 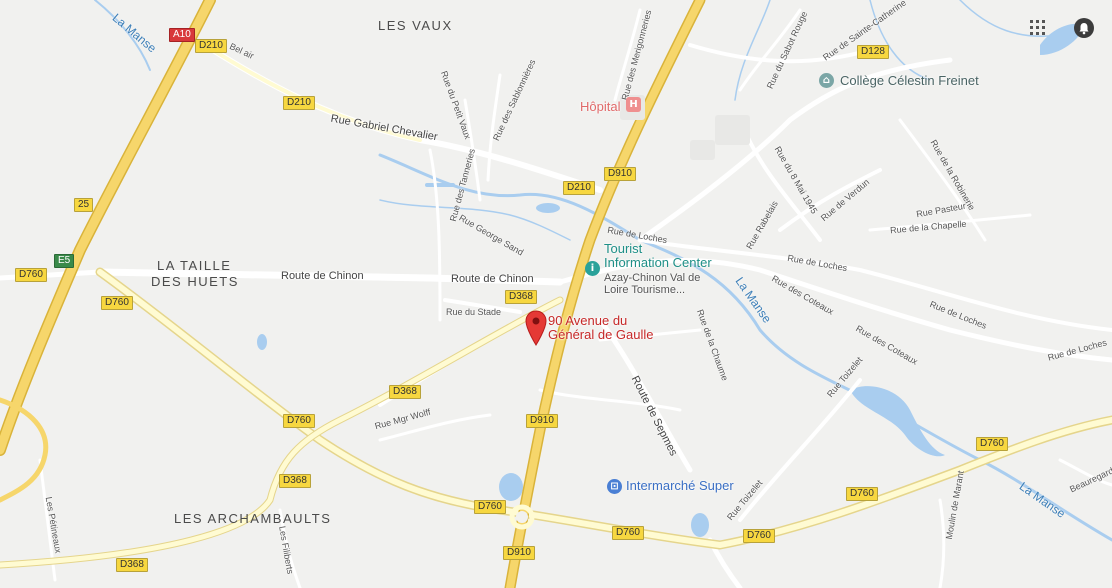 What do you see at coordinates (415, 25) in the screenshot?
I see `area-label-les-vaux: LES VAUX` at bounding box center [415, 25].